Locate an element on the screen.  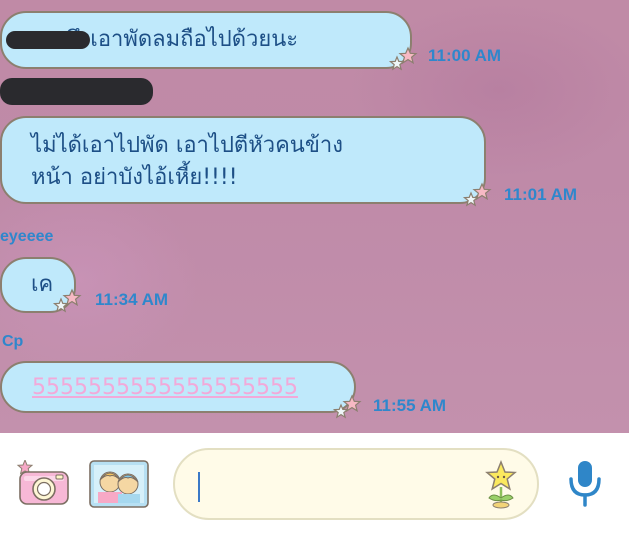
message-text-line-2: หน้า อย่าบังไอ้เหี้ย!!!! is located at coordinates (134, 177).